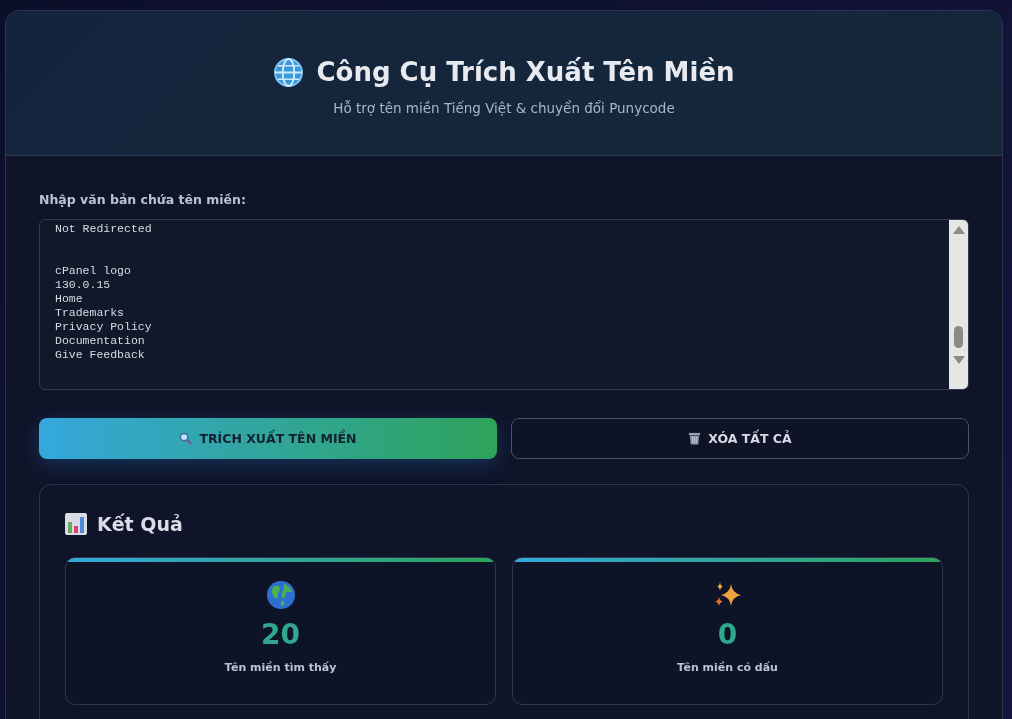 The height and width of the screenshot is (719, 1012). What do you see at coordinates (525, 72) in the screenshot?
I see `app-title: Công Cụ Trích Xuất Tên Miền` at bounding box center [525, 72].